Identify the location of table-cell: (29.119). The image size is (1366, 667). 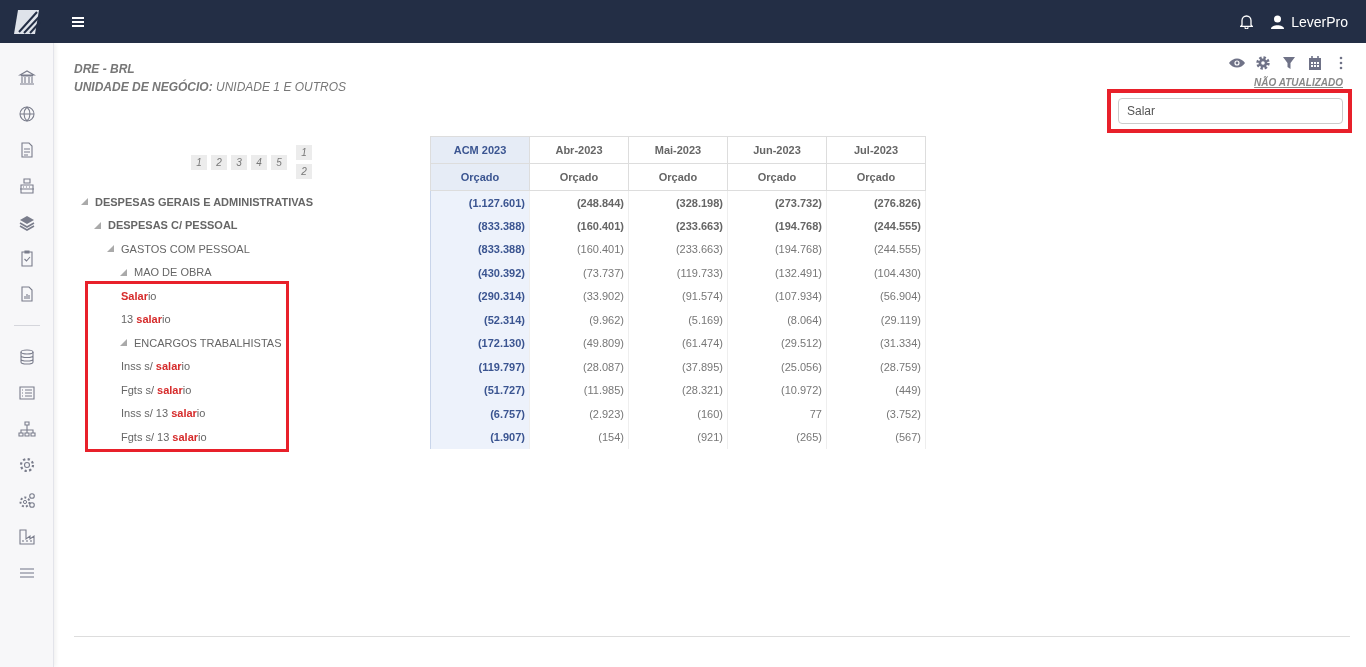
(876, 320).